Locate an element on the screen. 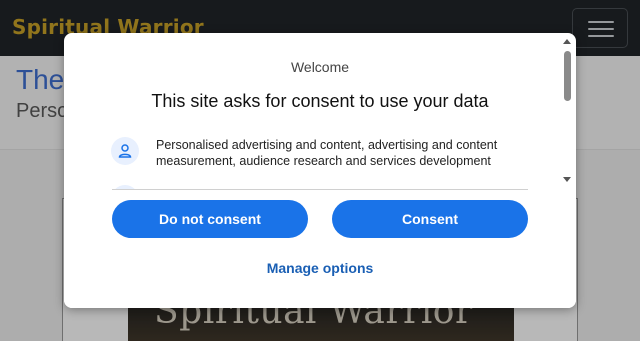 The width and height of the screenshot is (640, 341). scrollbar-thumb is located at coordinates (567, 76).